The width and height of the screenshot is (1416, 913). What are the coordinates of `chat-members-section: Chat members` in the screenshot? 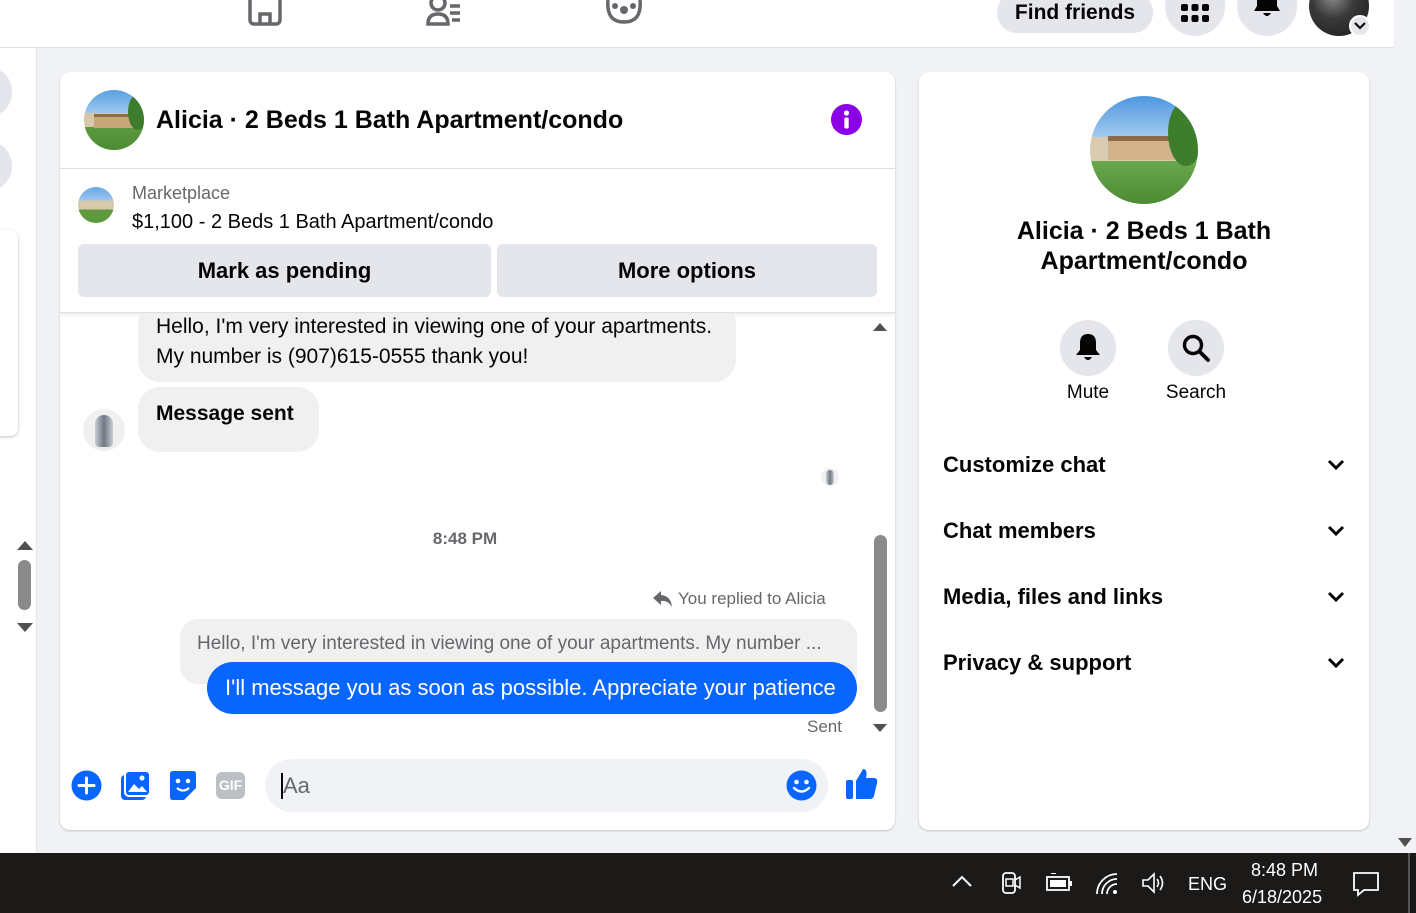 It's located at (1144, 531).